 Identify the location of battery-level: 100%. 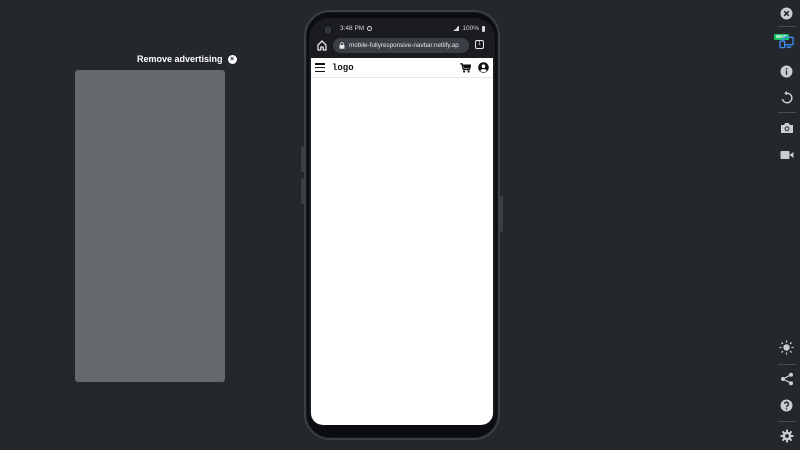
(470, 28).